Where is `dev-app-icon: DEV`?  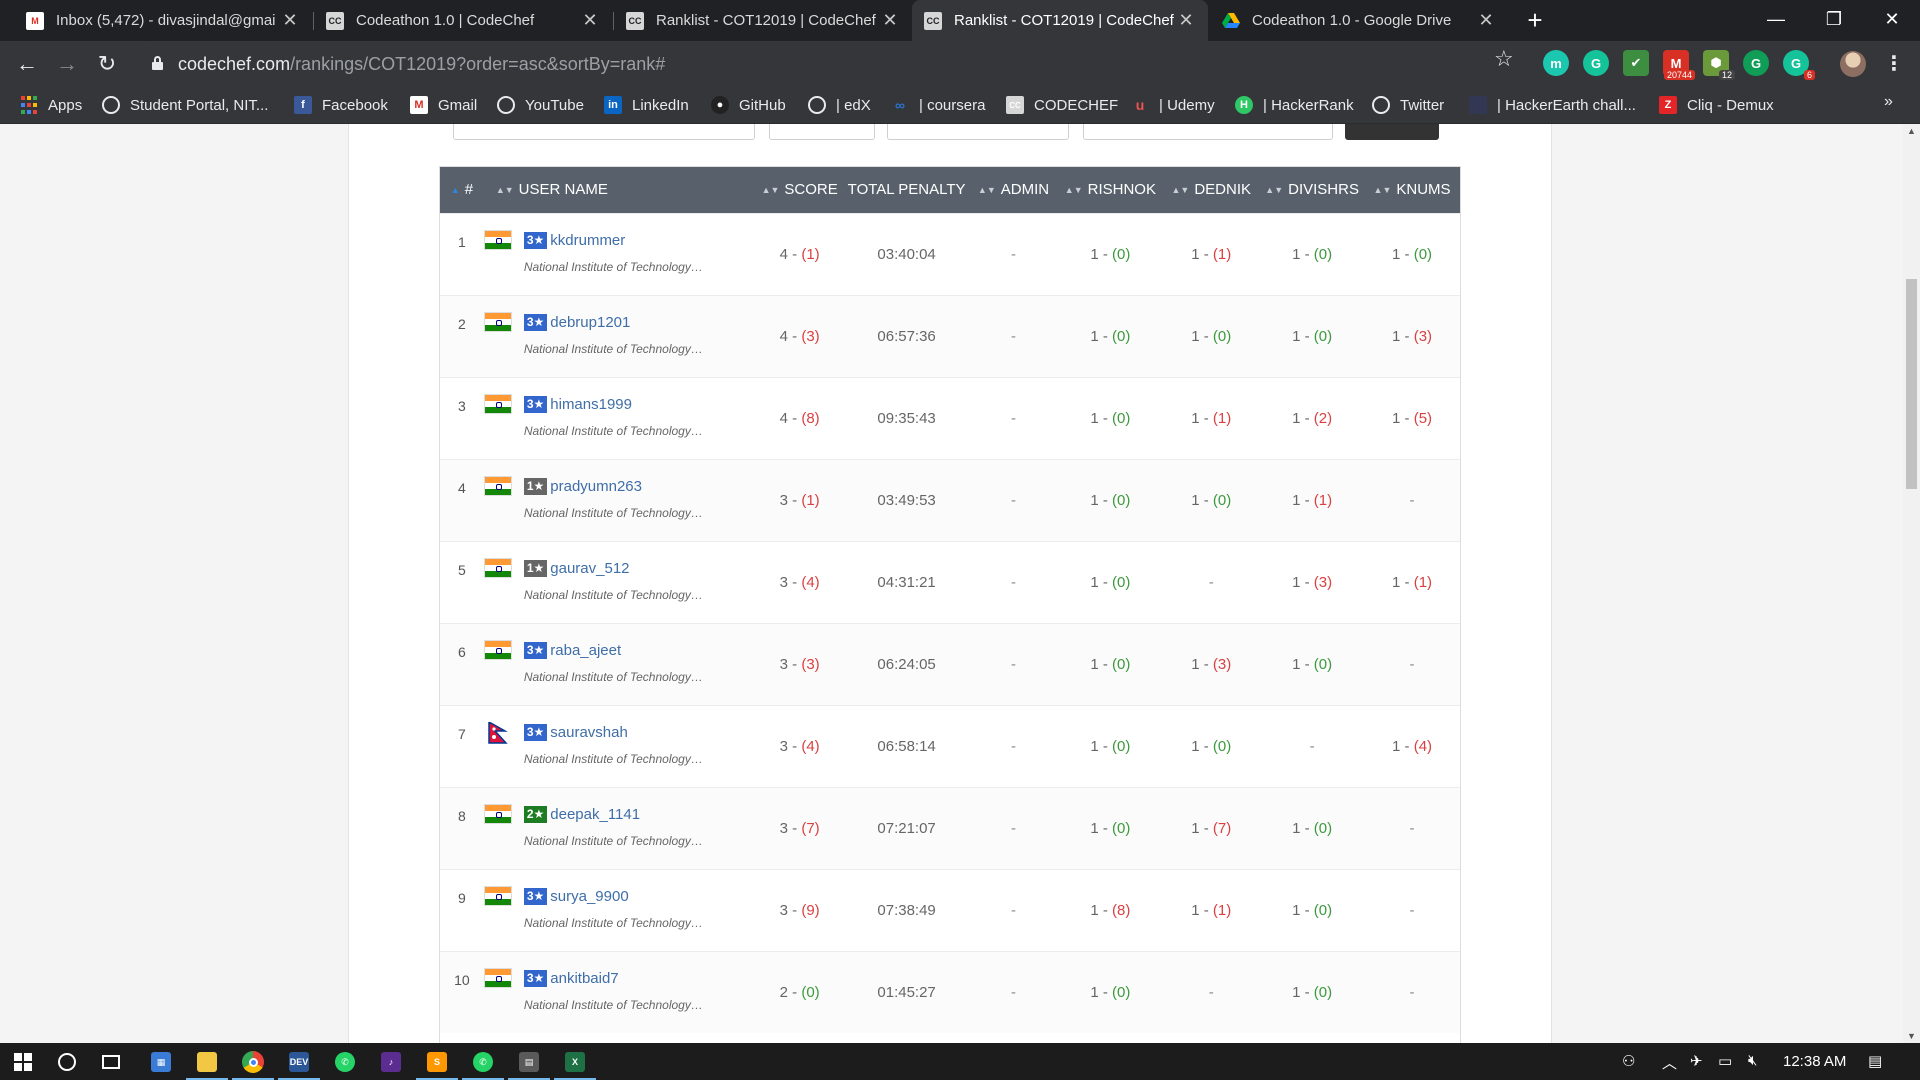 dev-app-icon: DEV is located at coordinates (299, 1063).